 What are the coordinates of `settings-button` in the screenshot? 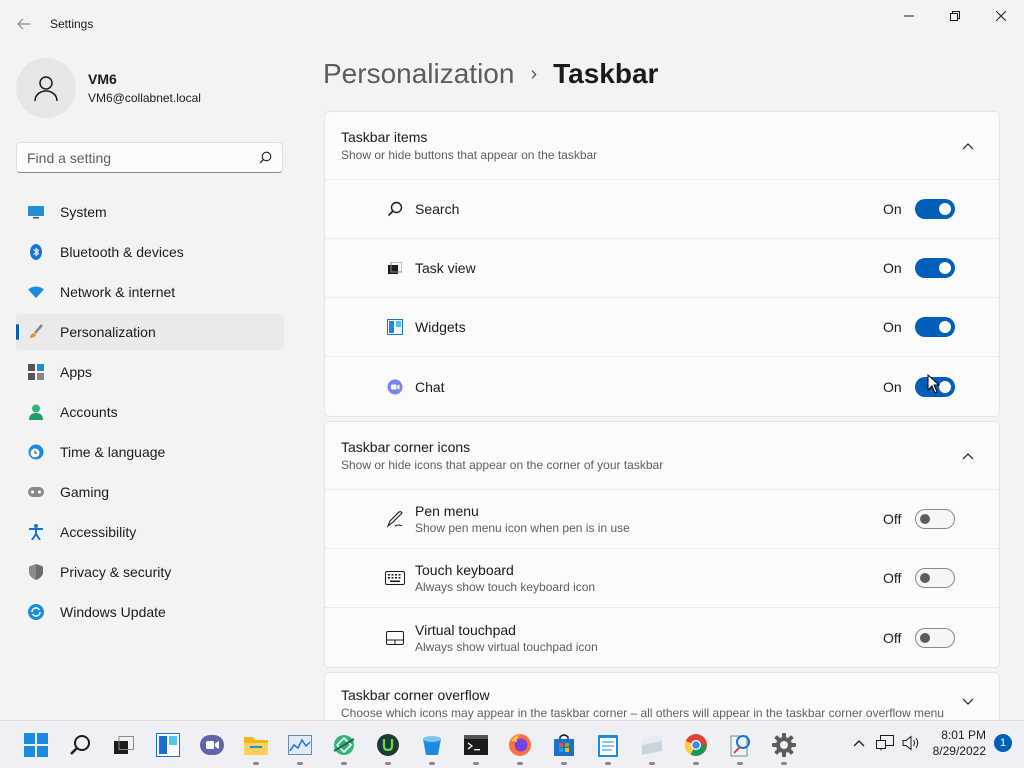 It's located at (784, 747).